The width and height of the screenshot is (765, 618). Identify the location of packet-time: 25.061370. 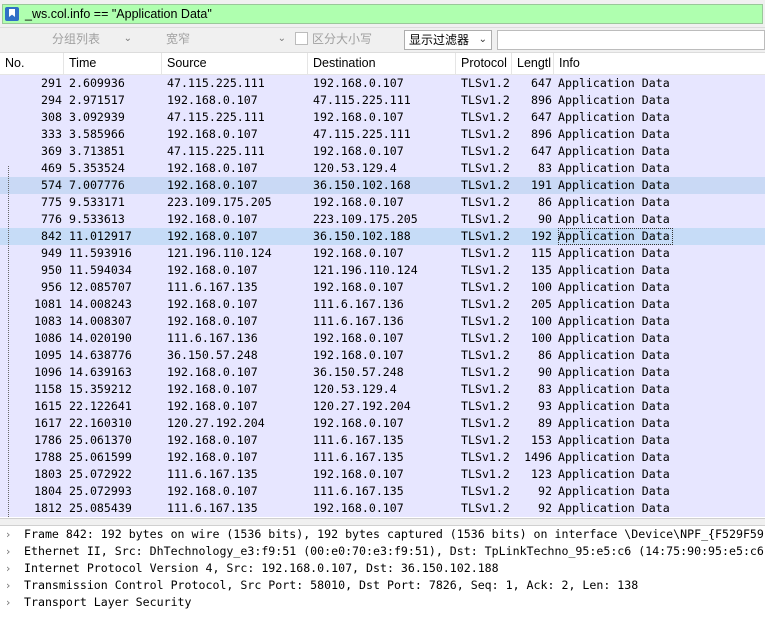
(100, 440).